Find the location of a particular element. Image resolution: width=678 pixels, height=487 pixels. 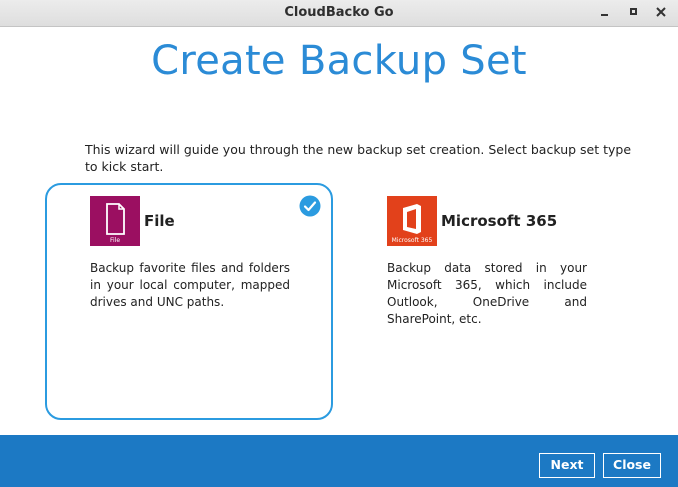

window-title: CloudBacko Go is located at coordinates (339, 12).